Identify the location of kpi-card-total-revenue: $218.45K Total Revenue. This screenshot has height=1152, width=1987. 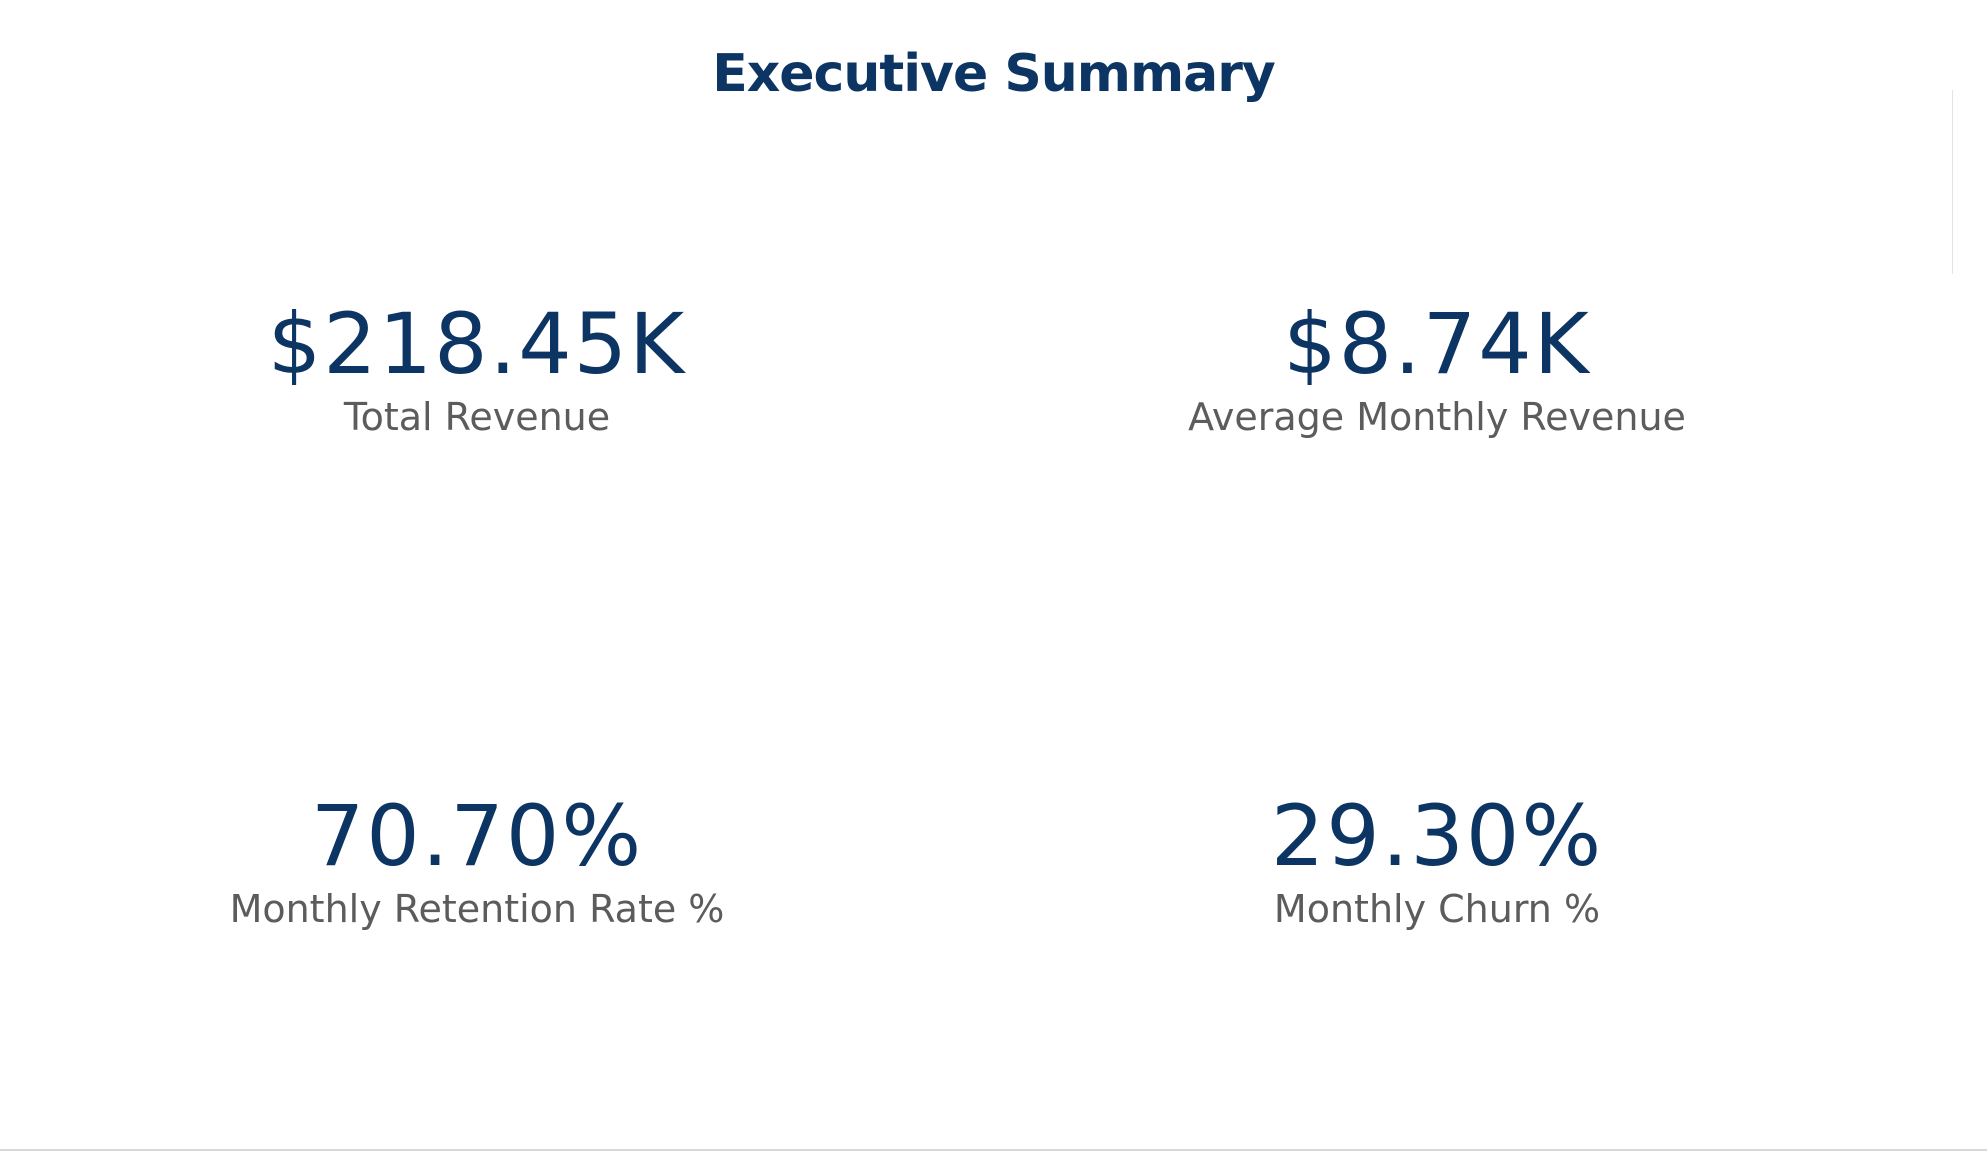
(477, 368).